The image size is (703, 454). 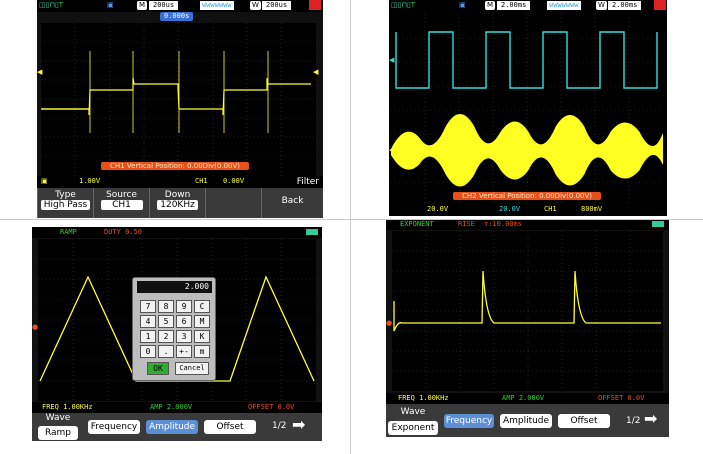 What do you see at coordinates (174, 287) in the screenshot?
I see `keypad-display: 2.000` at bounding box center [174, 287].